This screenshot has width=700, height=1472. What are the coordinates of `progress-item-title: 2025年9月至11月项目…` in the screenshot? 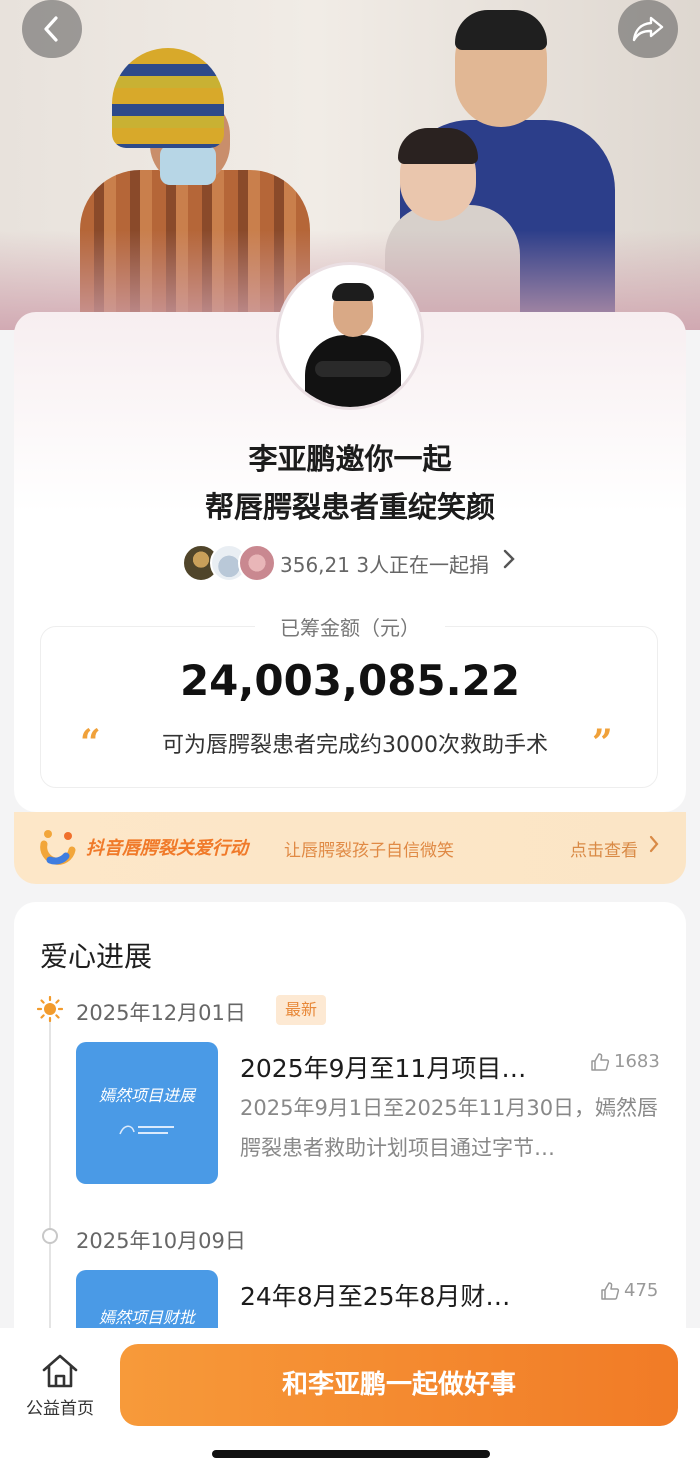 It's located at (383, 1067).